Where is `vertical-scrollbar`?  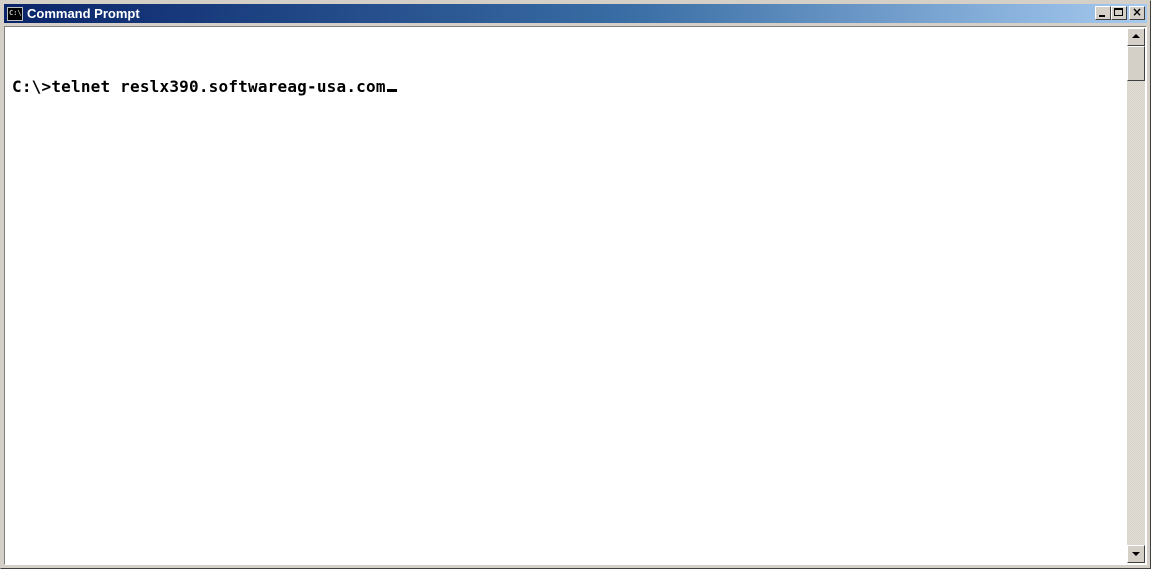
vertical-scrollbar is located at coordinates (1136, 295).